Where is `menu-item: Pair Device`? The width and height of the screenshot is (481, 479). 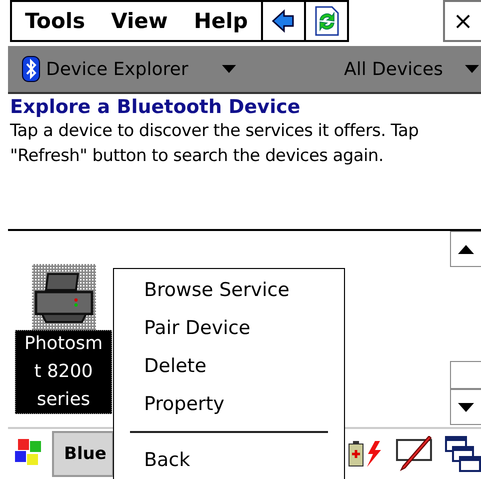 menu-item: Pair Device is located at coordinates (229, 328).